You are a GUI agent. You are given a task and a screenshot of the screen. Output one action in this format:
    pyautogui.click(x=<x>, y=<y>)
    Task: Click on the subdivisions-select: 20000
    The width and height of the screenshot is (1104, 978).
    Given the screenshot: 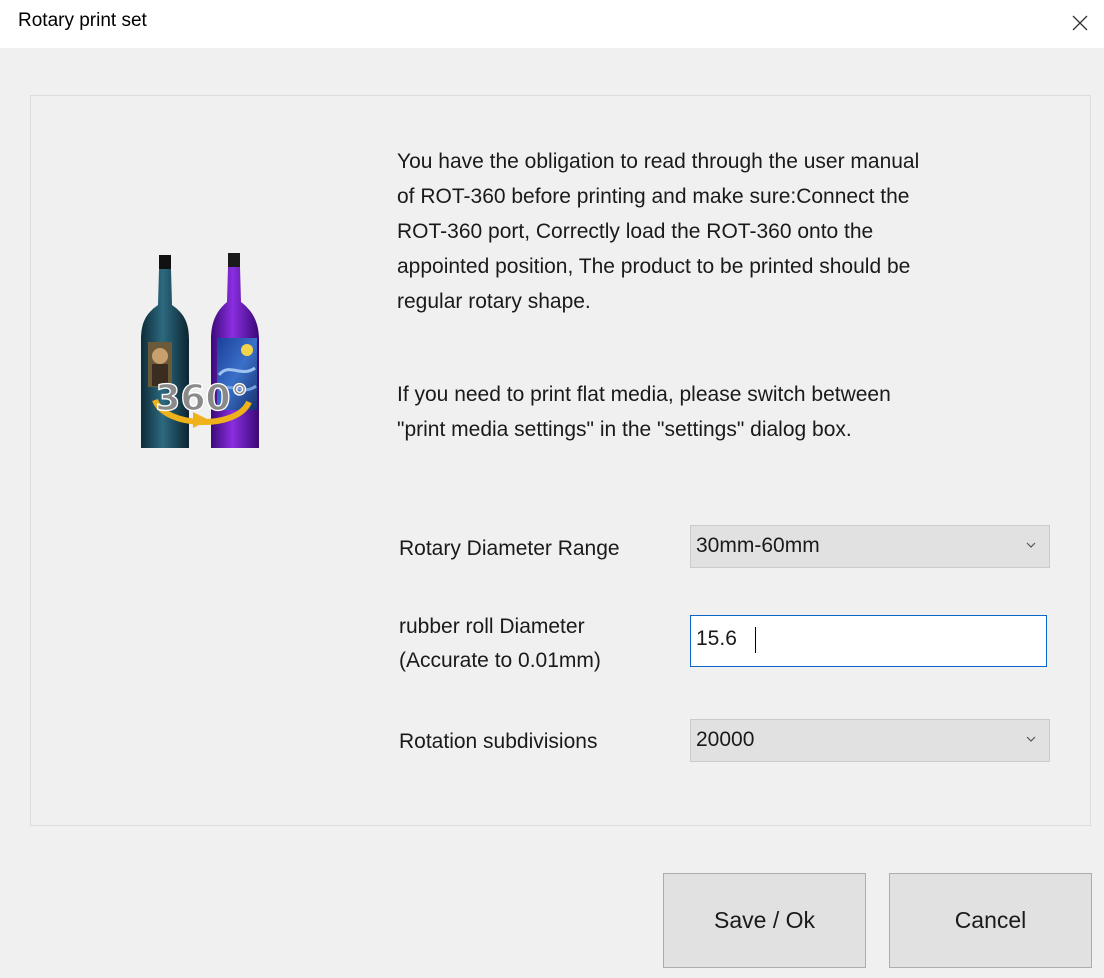 What is the action you would take?
    pyautogui.click(x=870, y=740)
    